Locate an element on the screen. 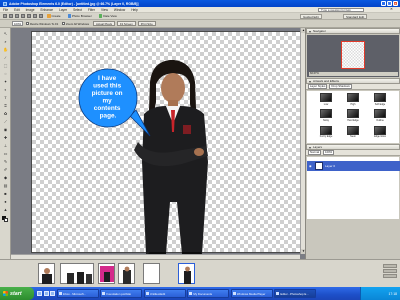 The height and width of the screenshot is (300, 400). bin-thumbnail-selected is located at coordinates (186, 273).